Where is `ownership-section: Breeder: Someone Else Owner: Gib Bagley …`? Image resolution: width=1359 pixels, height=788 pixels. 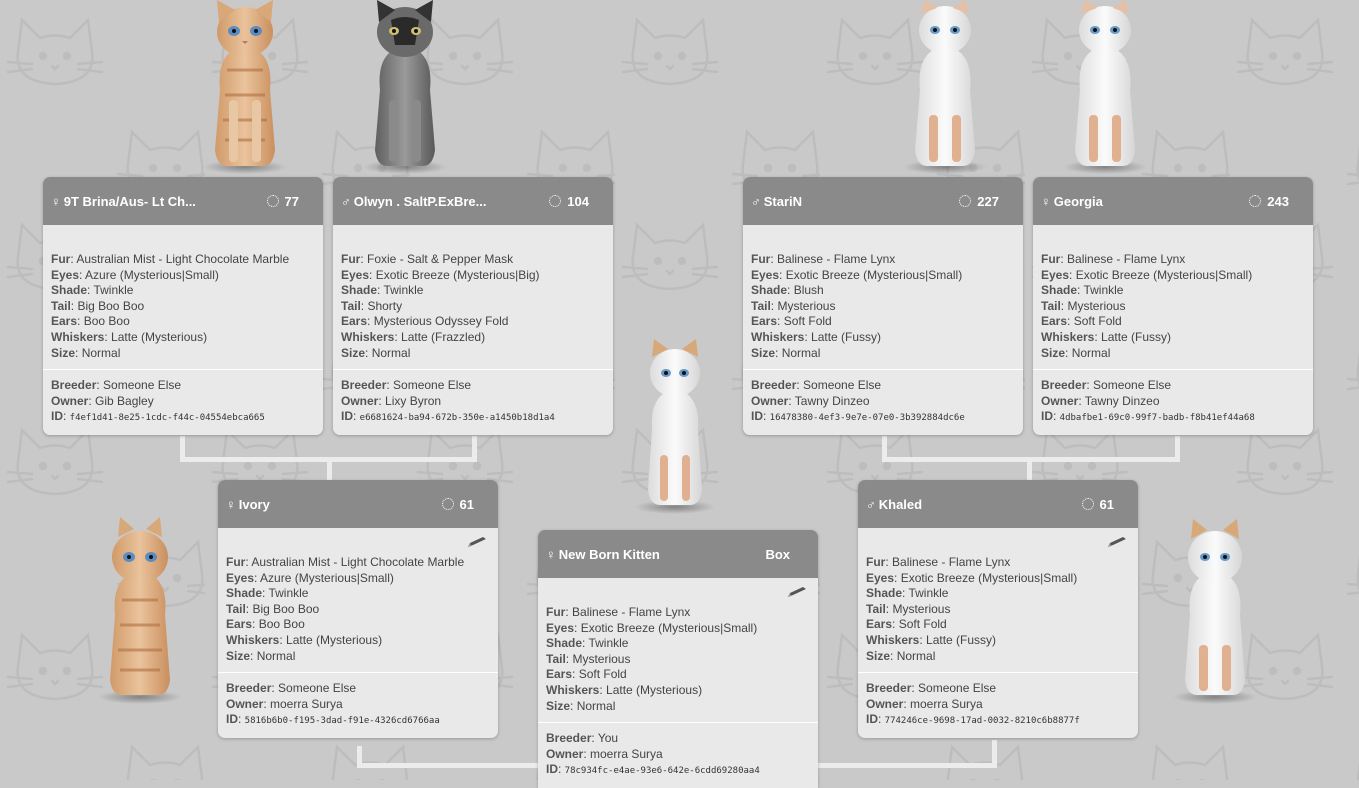
ownership-section: Breeder: Someone Else Owner: Gib Bagley … is located at coordinates (183, 402).